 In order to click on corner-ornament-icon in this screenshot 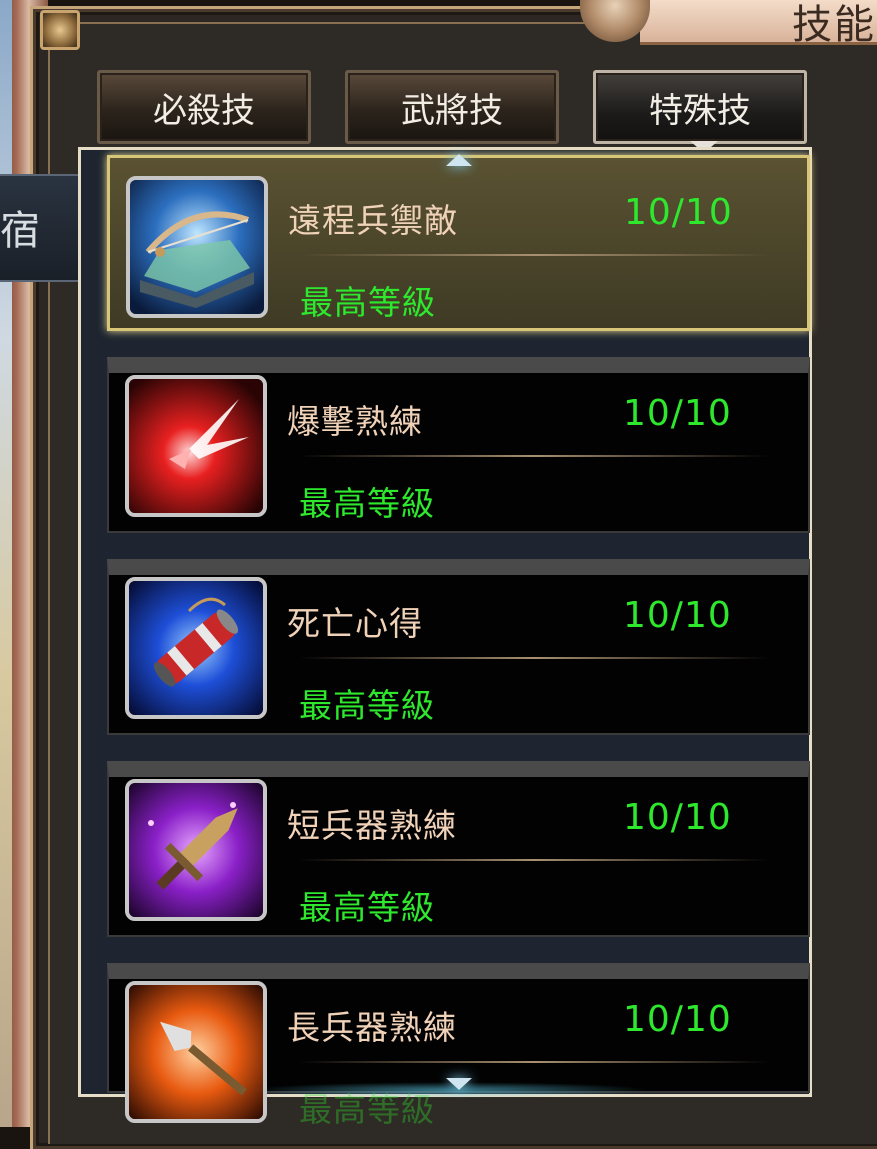, I will do `click(60, 30)`.